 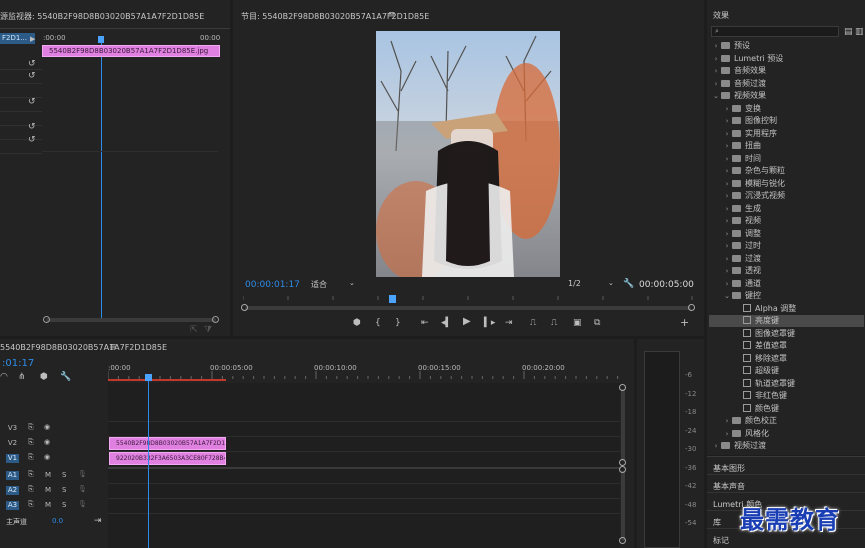 What do you see at coordinates (208, 330) in the screenshot?
I see `filter-icon: ⧩` at bounding box center [208, 330].